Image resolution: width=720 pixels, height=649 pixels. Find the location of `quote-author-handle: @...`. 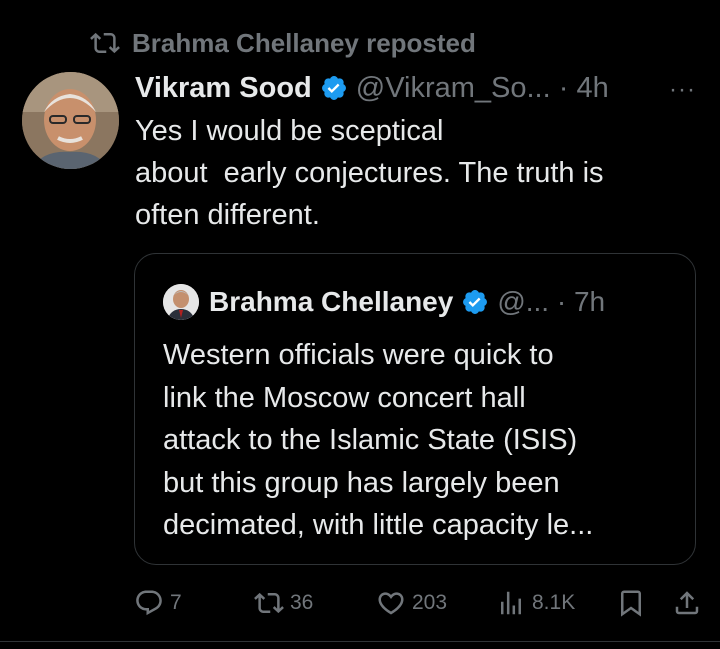

quote-author-handle: @... is located at coordinates (523, 302).